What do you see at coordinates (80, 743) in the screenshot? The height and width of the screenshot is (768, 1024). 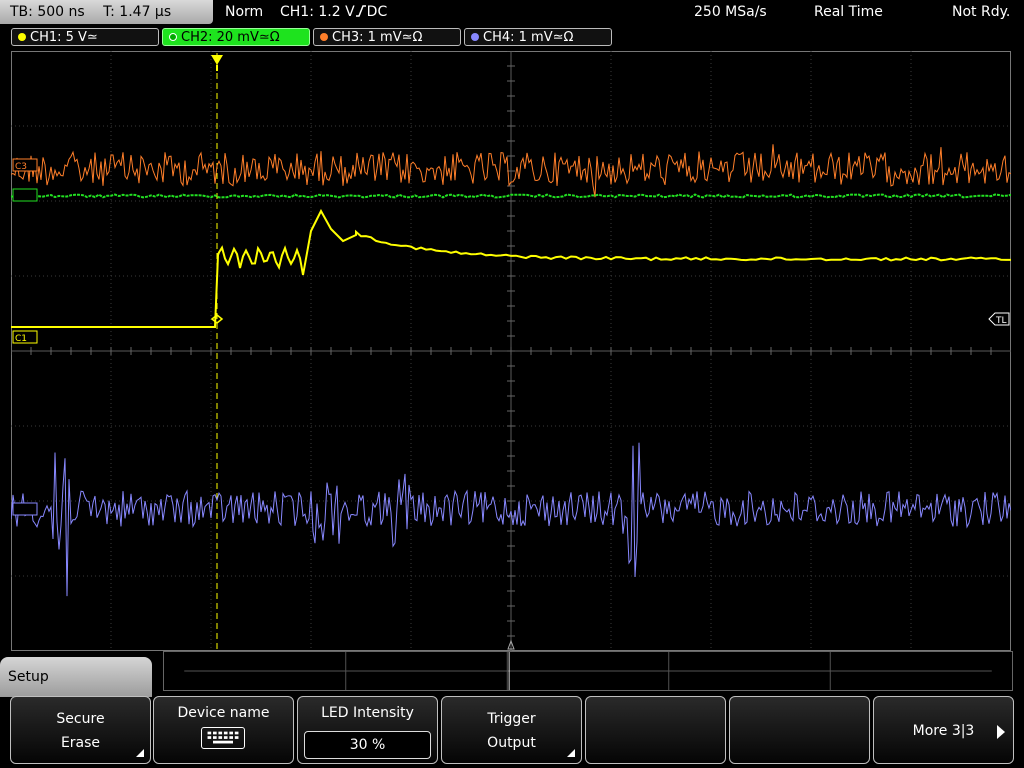 I see `secure-erase-line2: Erase` at bounding box center [80, 743].